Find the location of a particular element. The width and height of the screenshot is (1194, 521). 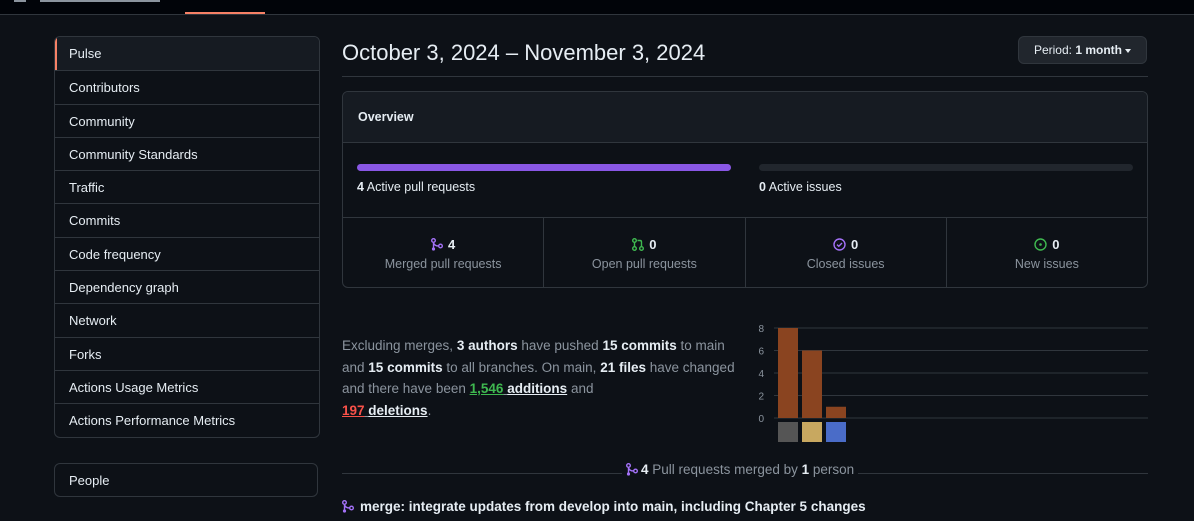

top-nav-bar is located at coordinates (597, 7).